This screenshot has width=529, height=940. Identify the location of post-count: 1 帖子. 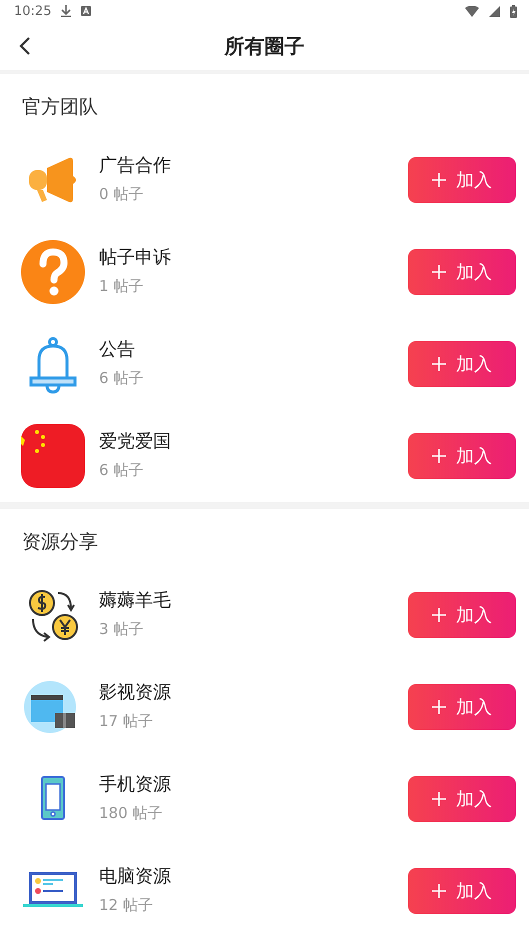
(121, 286).